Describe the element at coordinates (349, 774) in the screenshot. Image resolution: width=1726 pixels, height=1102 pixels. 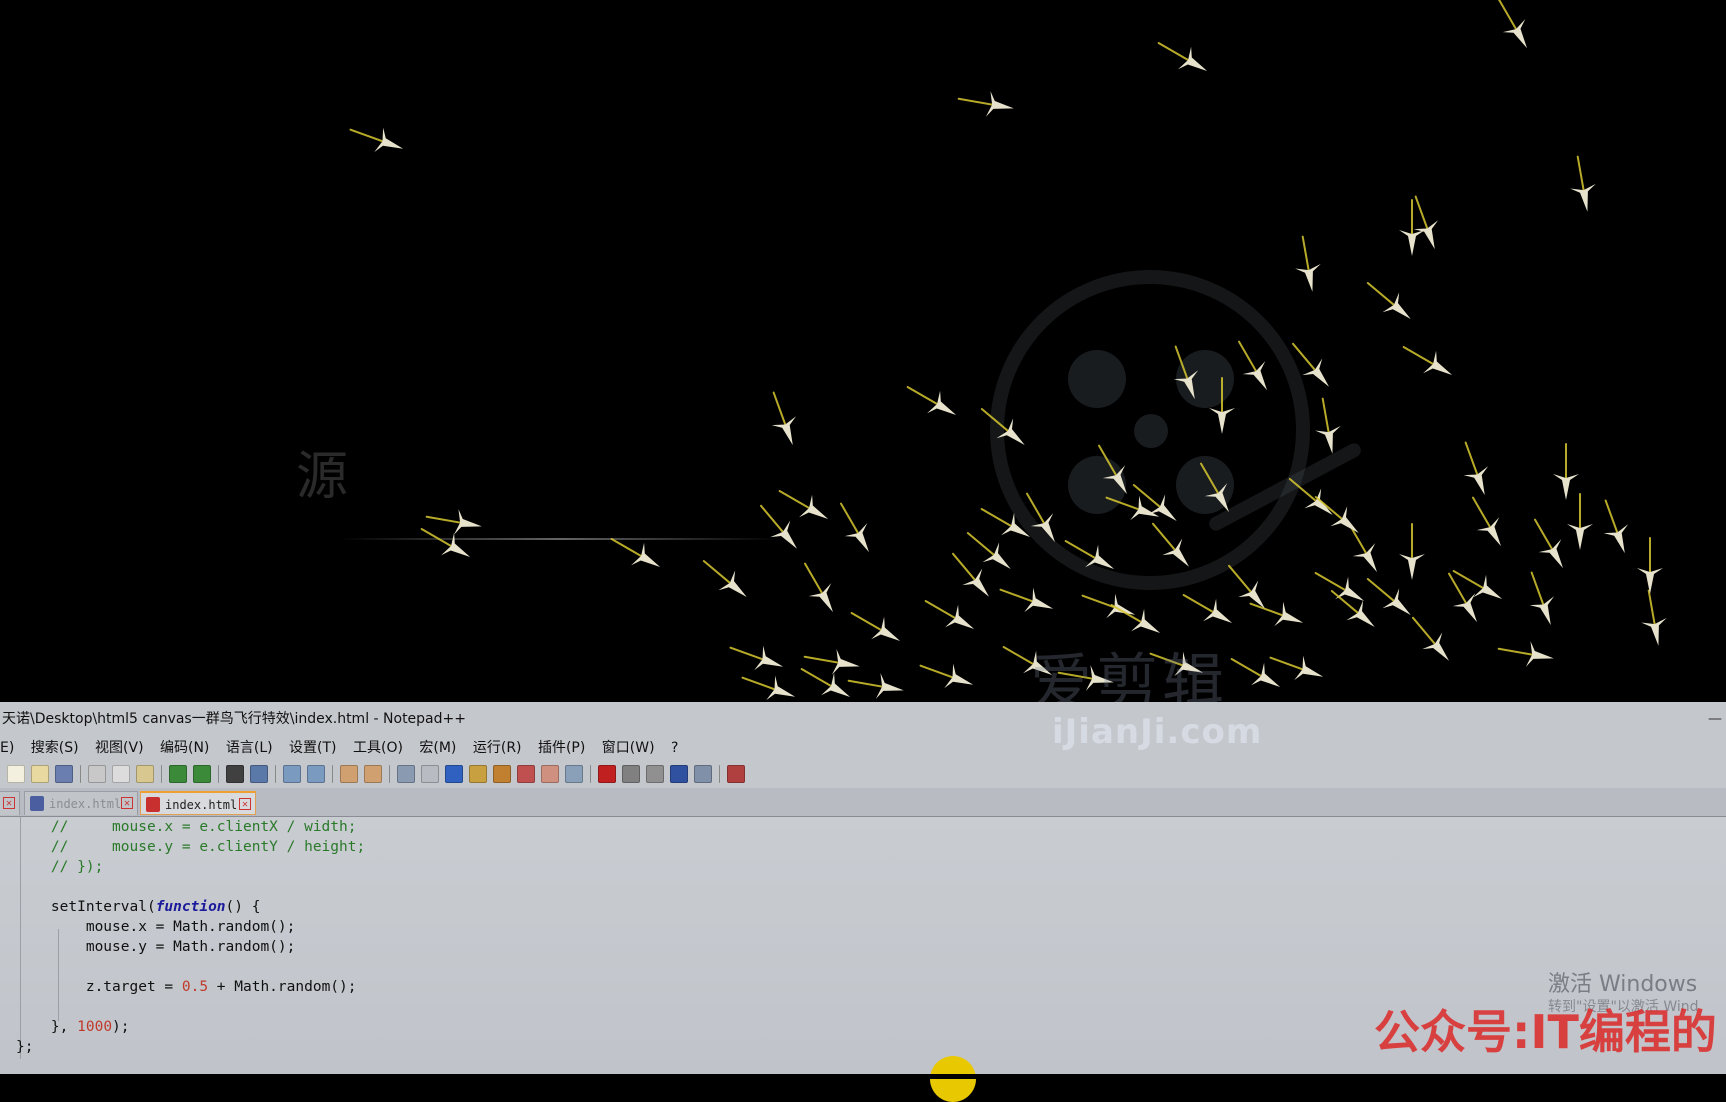
I see `sync-vertical-icon` at that location.